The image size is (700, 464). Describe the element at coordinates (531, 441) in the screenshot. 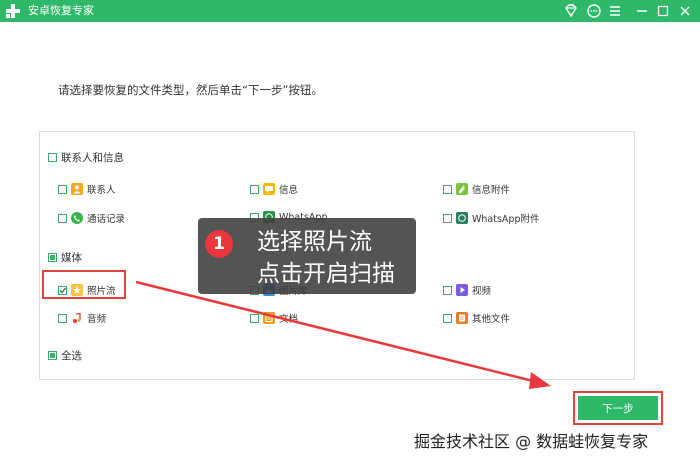

I see `watermark: 掘金技术社区 @ 数据蛙恢复专家` at that location.